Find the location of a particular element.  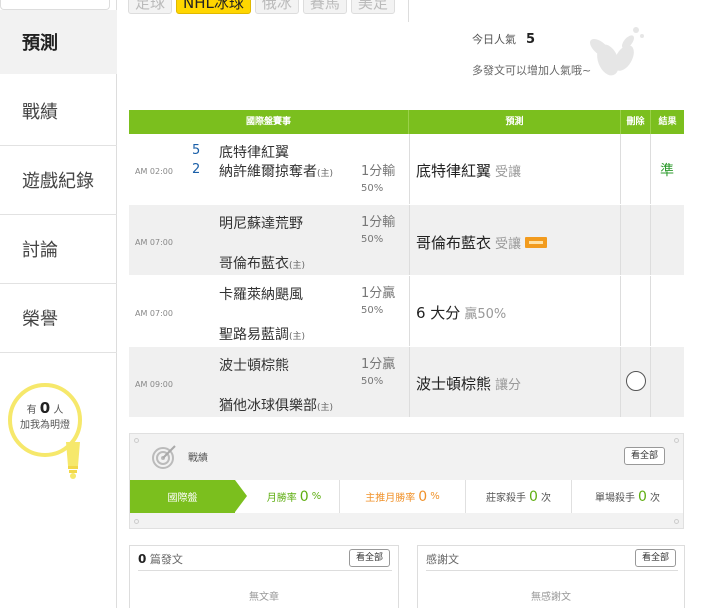

lightbulb-icon is located at coordinates (73, 460).